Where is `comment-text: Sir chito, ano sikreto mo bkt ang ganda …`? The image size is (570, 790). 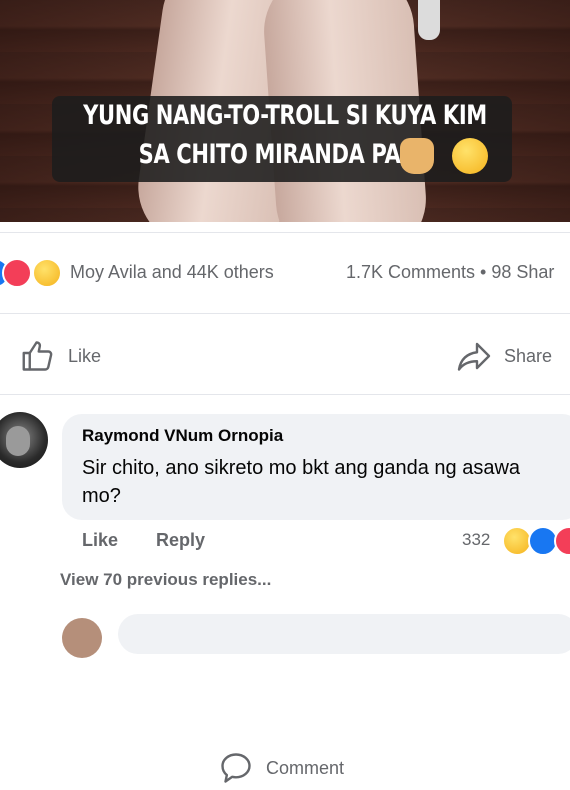
comment-text: Sir chito, ano sikreto mo bkt ang ganda … is located at coordinates (301, 482).